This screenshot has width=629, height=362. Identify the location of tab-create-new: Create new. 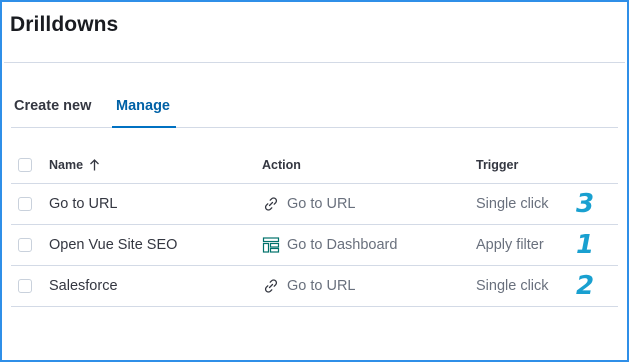
(52, 106).